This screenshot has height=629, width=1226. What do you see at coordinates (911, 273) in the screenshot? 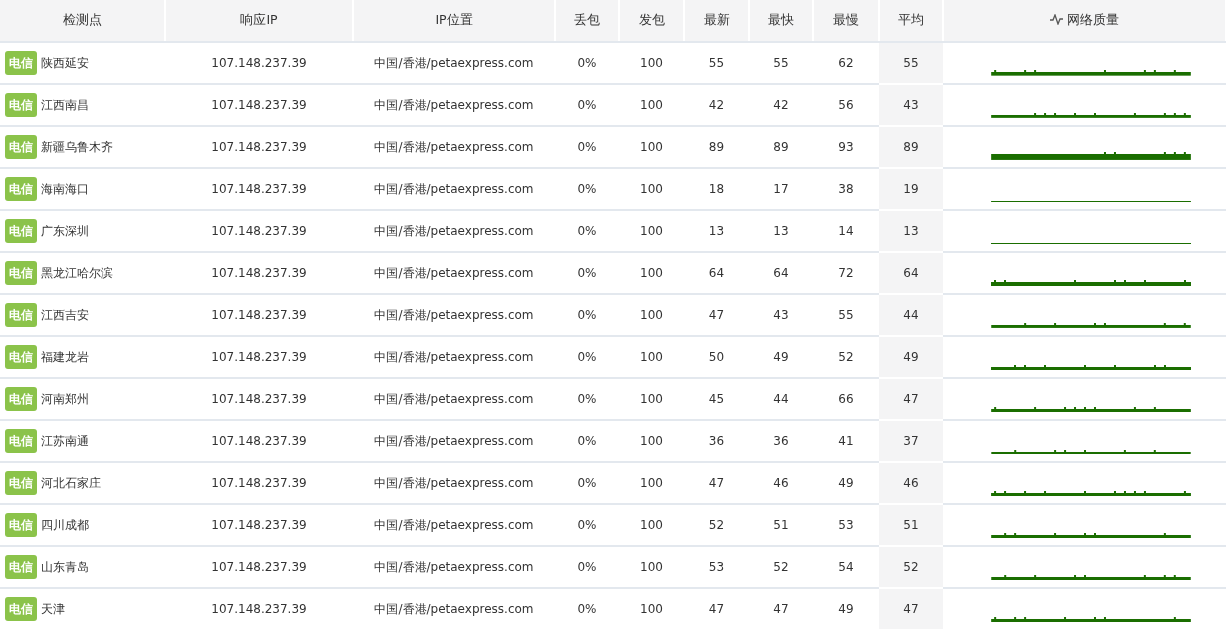
I see `average-latency: 64` at bounding box center [911, 273].